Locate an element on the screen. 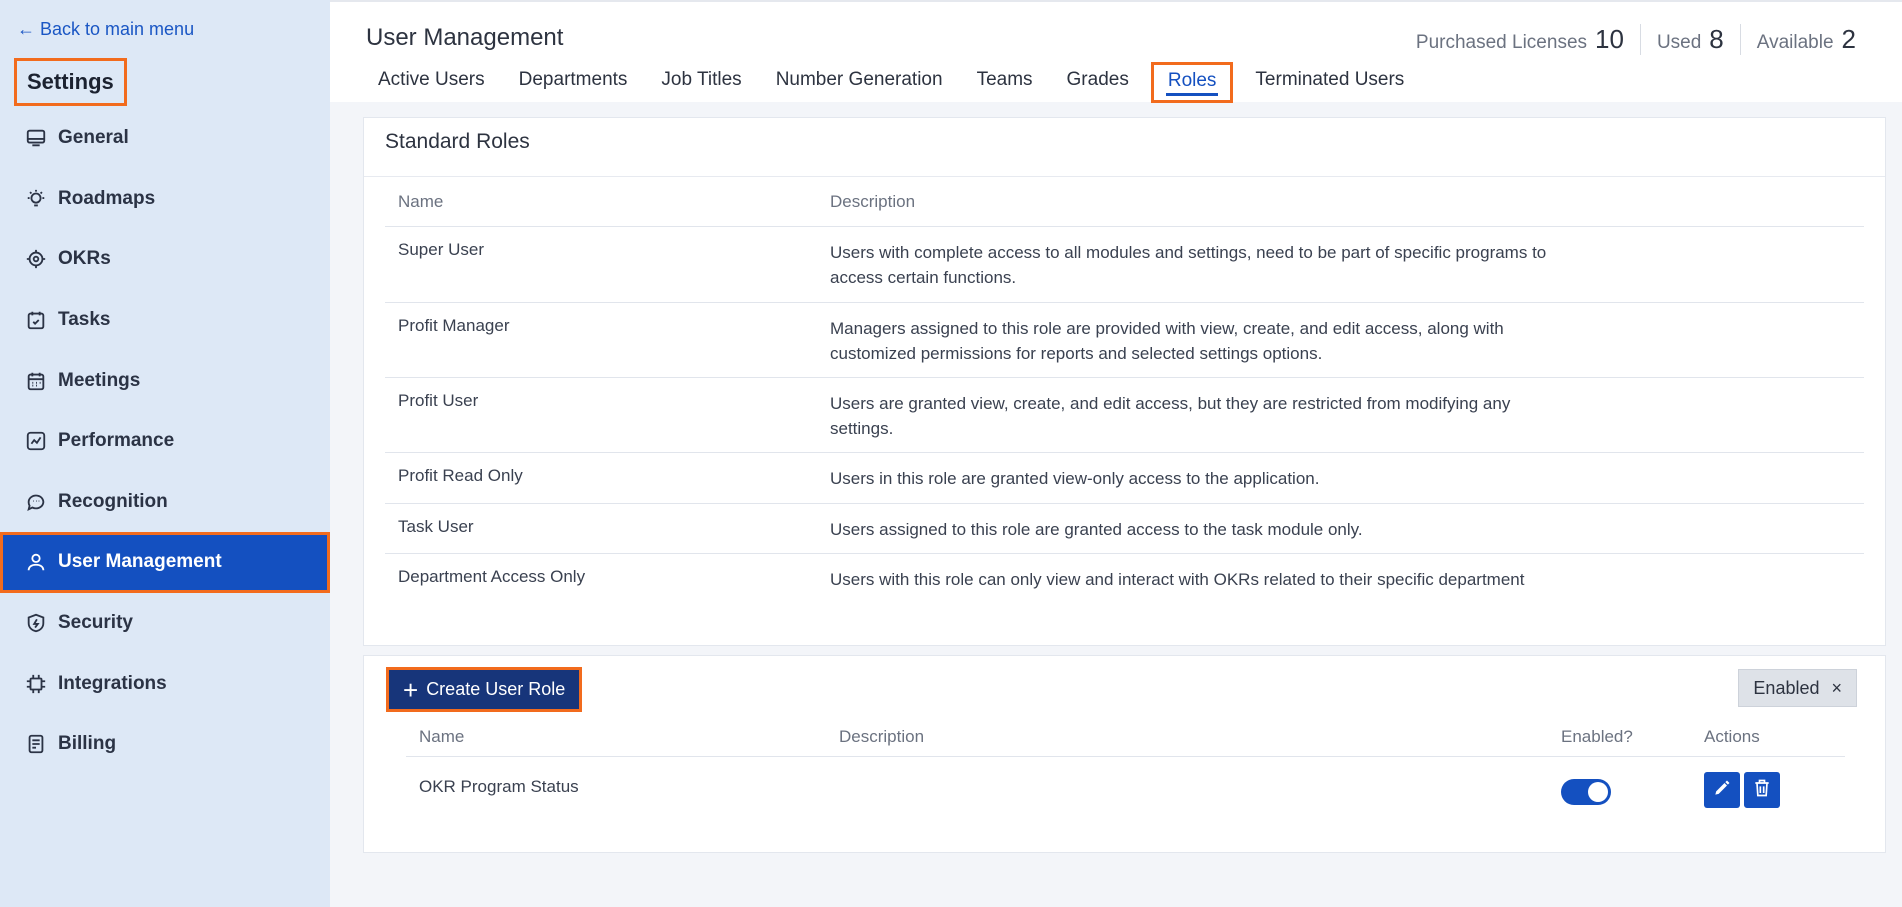 This screenshot has width=1902, height=907. sidebar-item-label: Tasks is located at coordinates (84, 320).